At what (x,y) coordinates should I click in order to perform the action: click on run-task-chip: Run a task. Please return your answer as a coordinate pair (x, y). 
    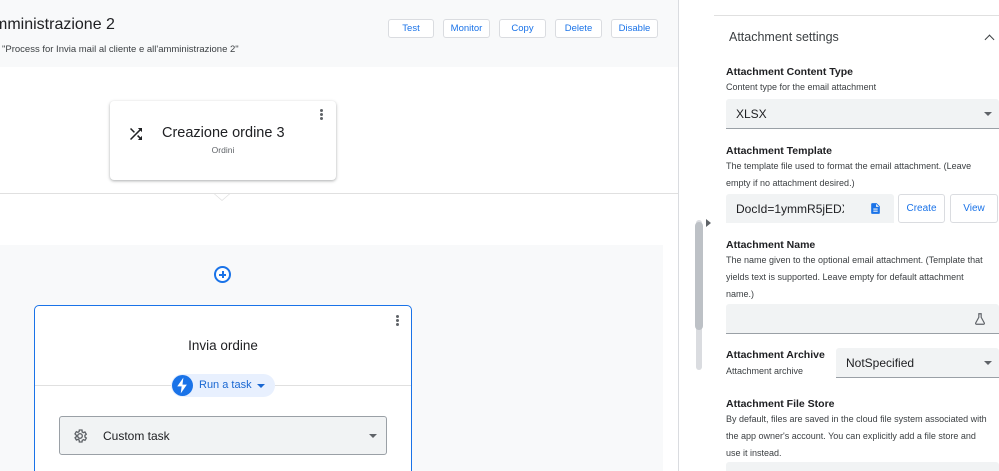
    Looking at the image, I should click on (223, 385).